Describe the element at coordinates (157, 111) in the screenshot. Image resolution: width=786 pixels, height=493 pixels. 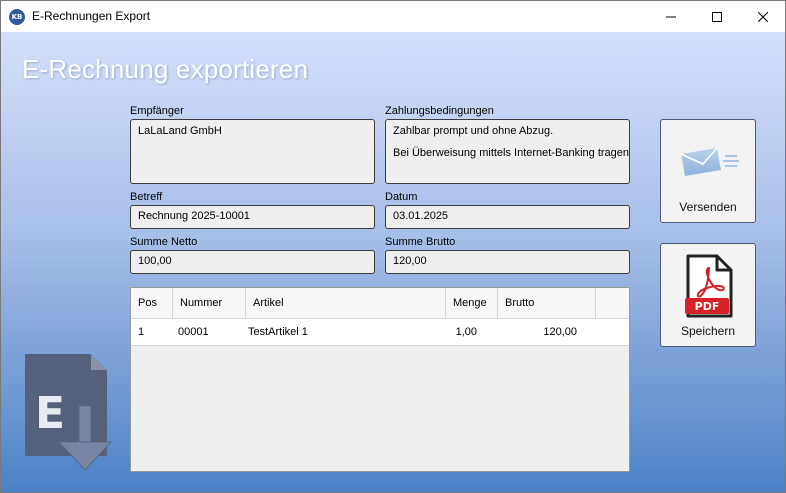
I see `recipient-label: Empfänger` at that location.